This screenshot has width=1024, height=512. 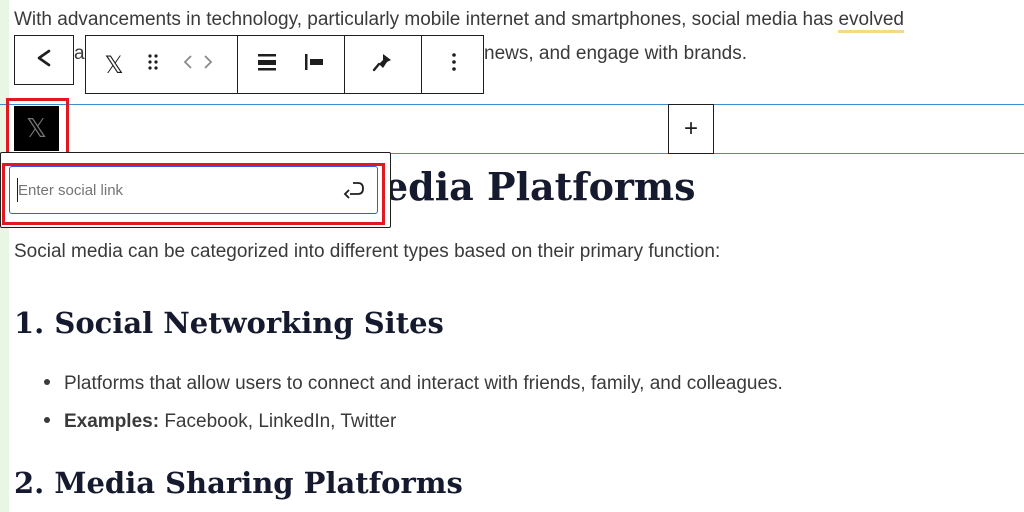 I want to click on more-options-icon, so click(x=454, y=64).